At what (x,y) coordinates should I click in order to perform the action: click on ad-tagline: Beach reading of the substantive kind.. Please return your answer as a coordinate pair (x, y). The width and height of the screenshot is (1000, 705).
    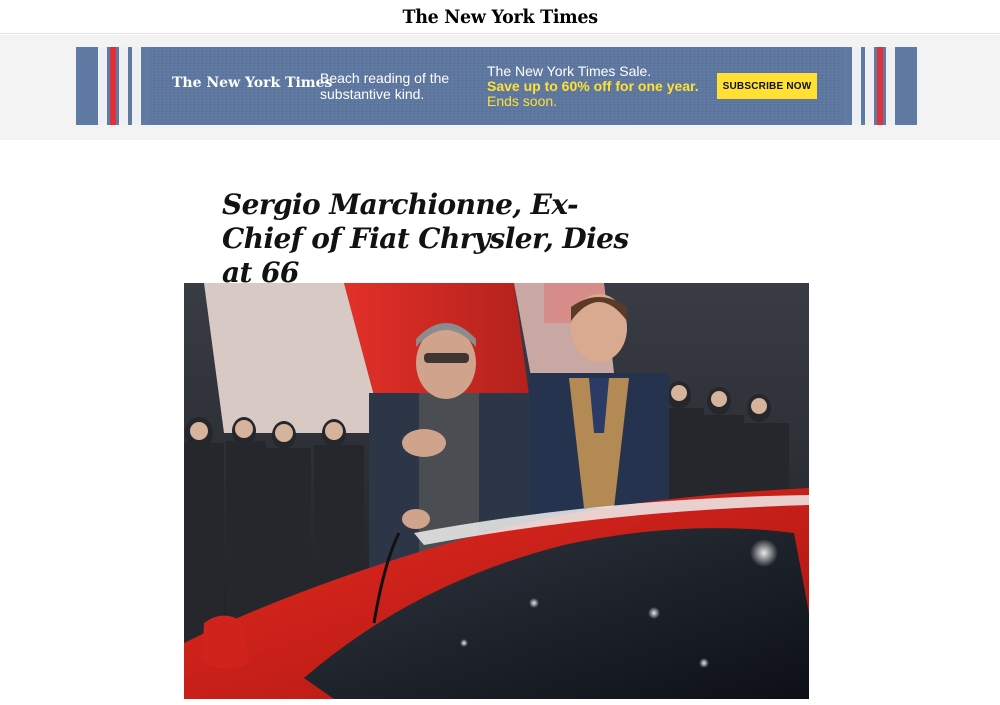
    Looking at the image, I should click on (385, 86).